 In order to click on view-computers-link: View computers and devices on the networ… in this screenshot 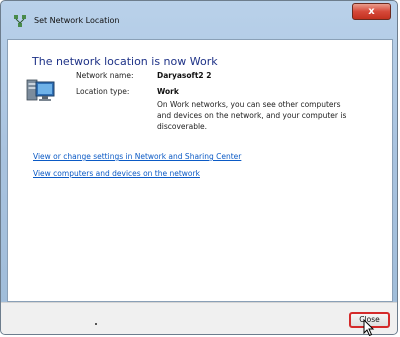, I will do `click(116, 173)`.